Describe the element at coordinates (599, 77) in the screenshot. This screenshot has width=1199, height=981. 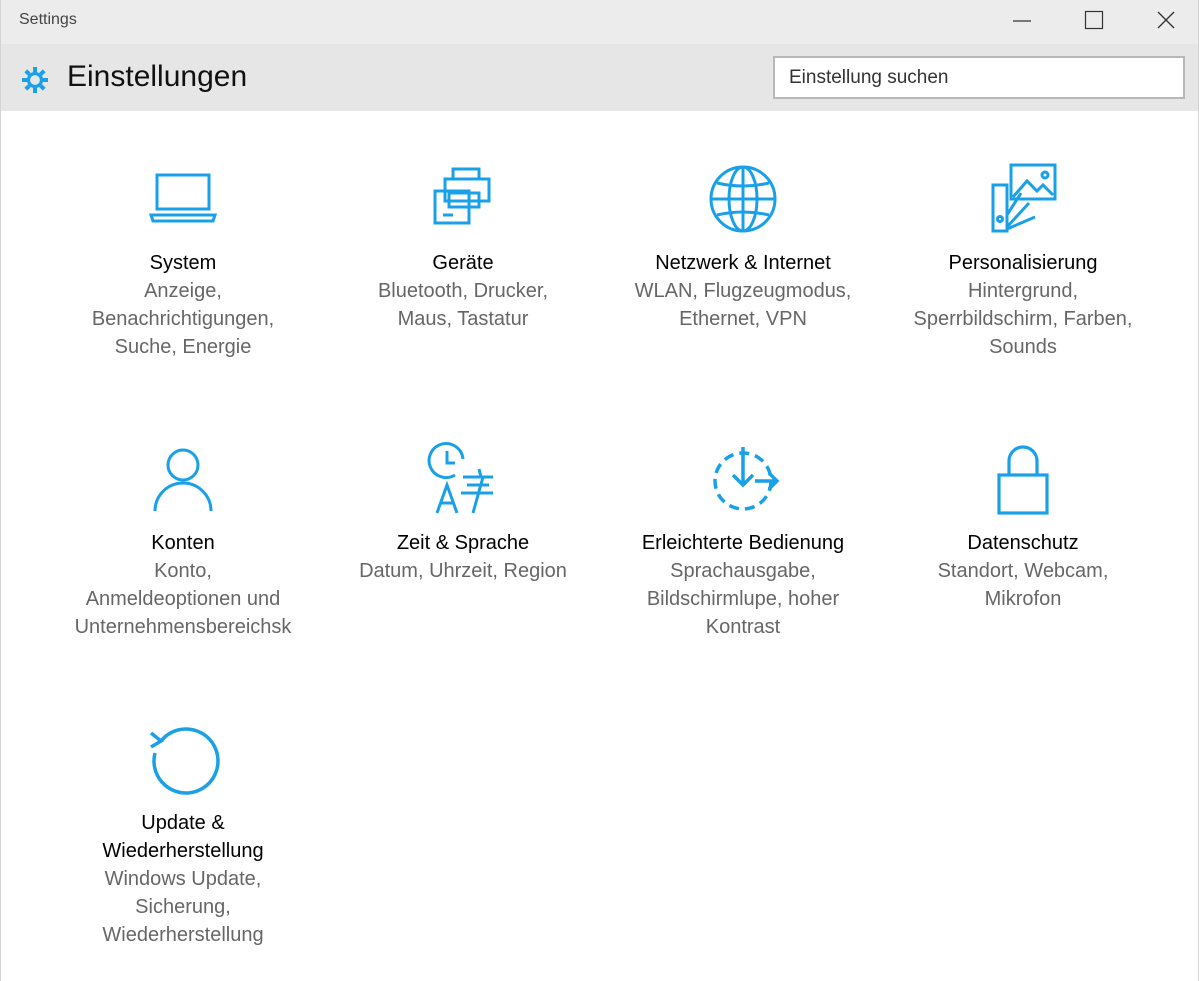
I see `settings-header: Einstellungen` at that location.